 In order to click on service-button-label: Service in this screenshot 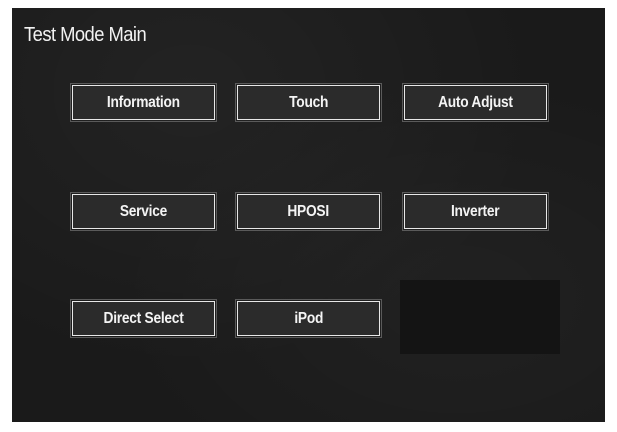, I will do `click(143, 211)`.